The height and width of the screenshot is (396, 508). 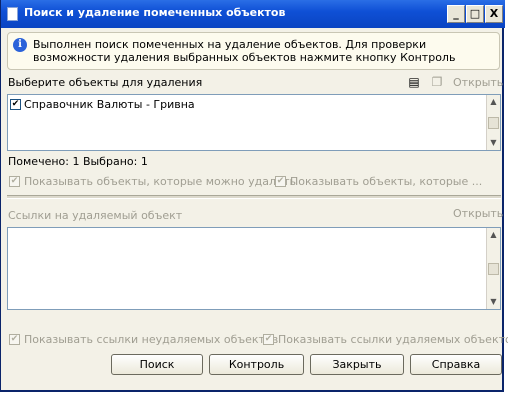 I want to click on refs-header: Ссылки на удаляемый объект, so click(x=95, y=215).